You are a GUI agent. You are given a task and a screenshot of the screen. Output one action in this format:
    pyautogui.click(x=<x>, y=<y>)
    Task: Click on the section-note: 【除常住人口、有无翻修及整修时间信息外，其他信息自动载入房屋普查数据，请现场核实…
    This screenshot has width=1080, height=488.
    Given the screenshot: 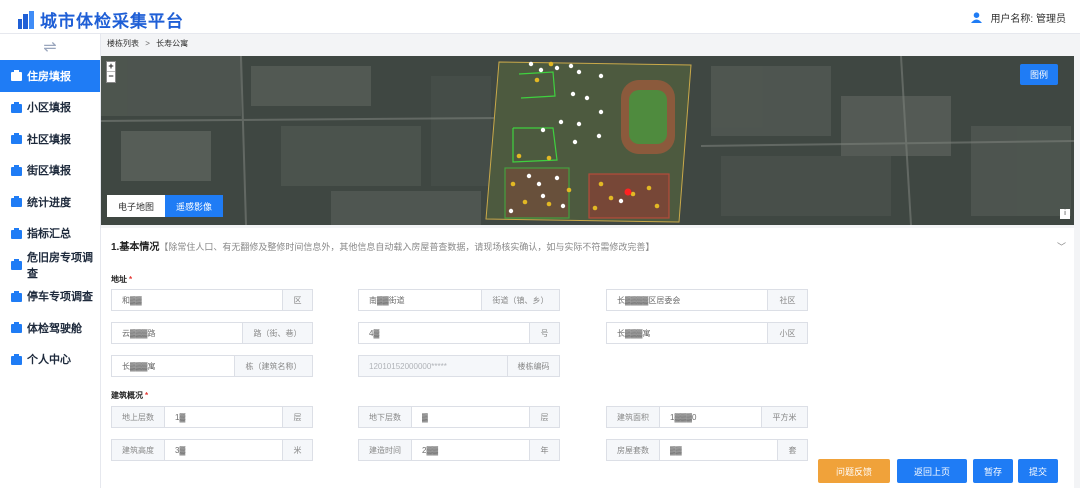 What is the action you would take?
    pyautogui.click(x=407, y=247)
    